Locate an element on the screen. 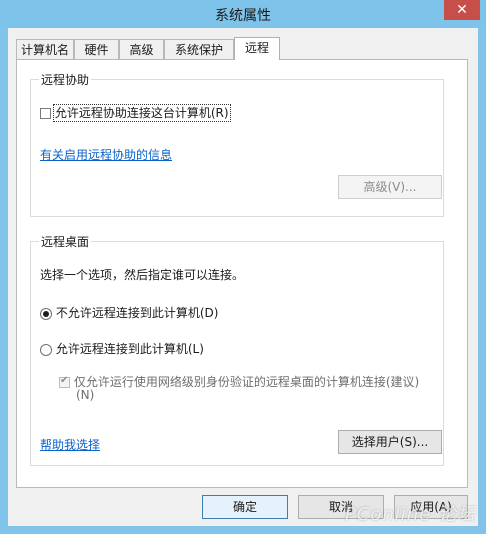 This screenshot has height=534, width=486. close-button: ✕ is located at coordinates (462, 10).